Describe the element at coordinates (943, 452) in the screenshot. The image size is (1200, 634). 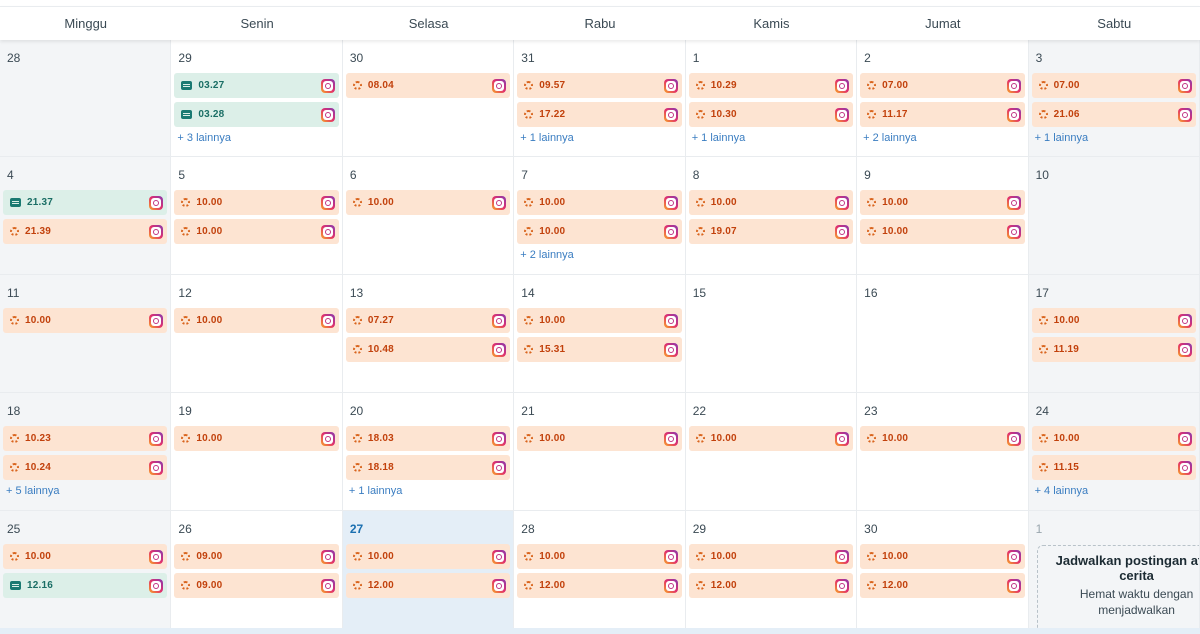
I see `day-cell: 23 10.00` at that location.